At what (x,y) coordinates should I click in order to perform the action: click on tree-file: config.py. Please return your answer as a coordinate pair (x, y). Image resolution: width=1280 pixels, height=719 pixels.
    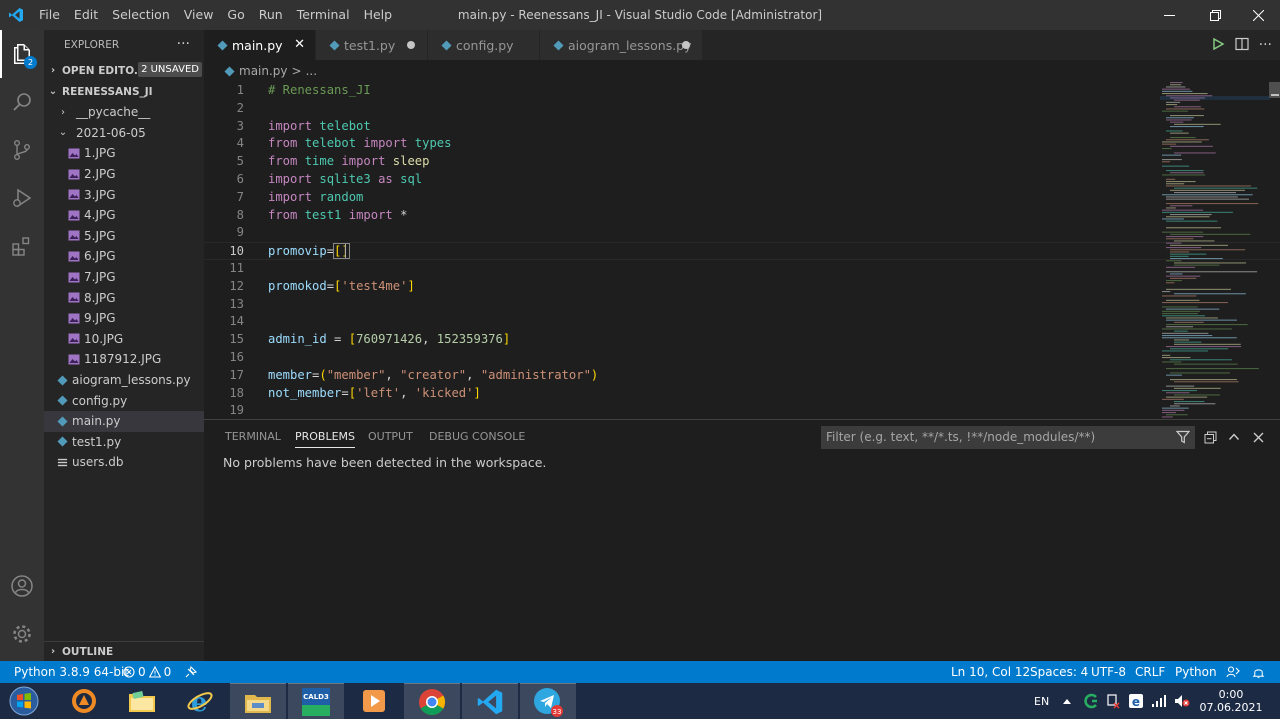
    Looking at the image, I should click on (124, 400).